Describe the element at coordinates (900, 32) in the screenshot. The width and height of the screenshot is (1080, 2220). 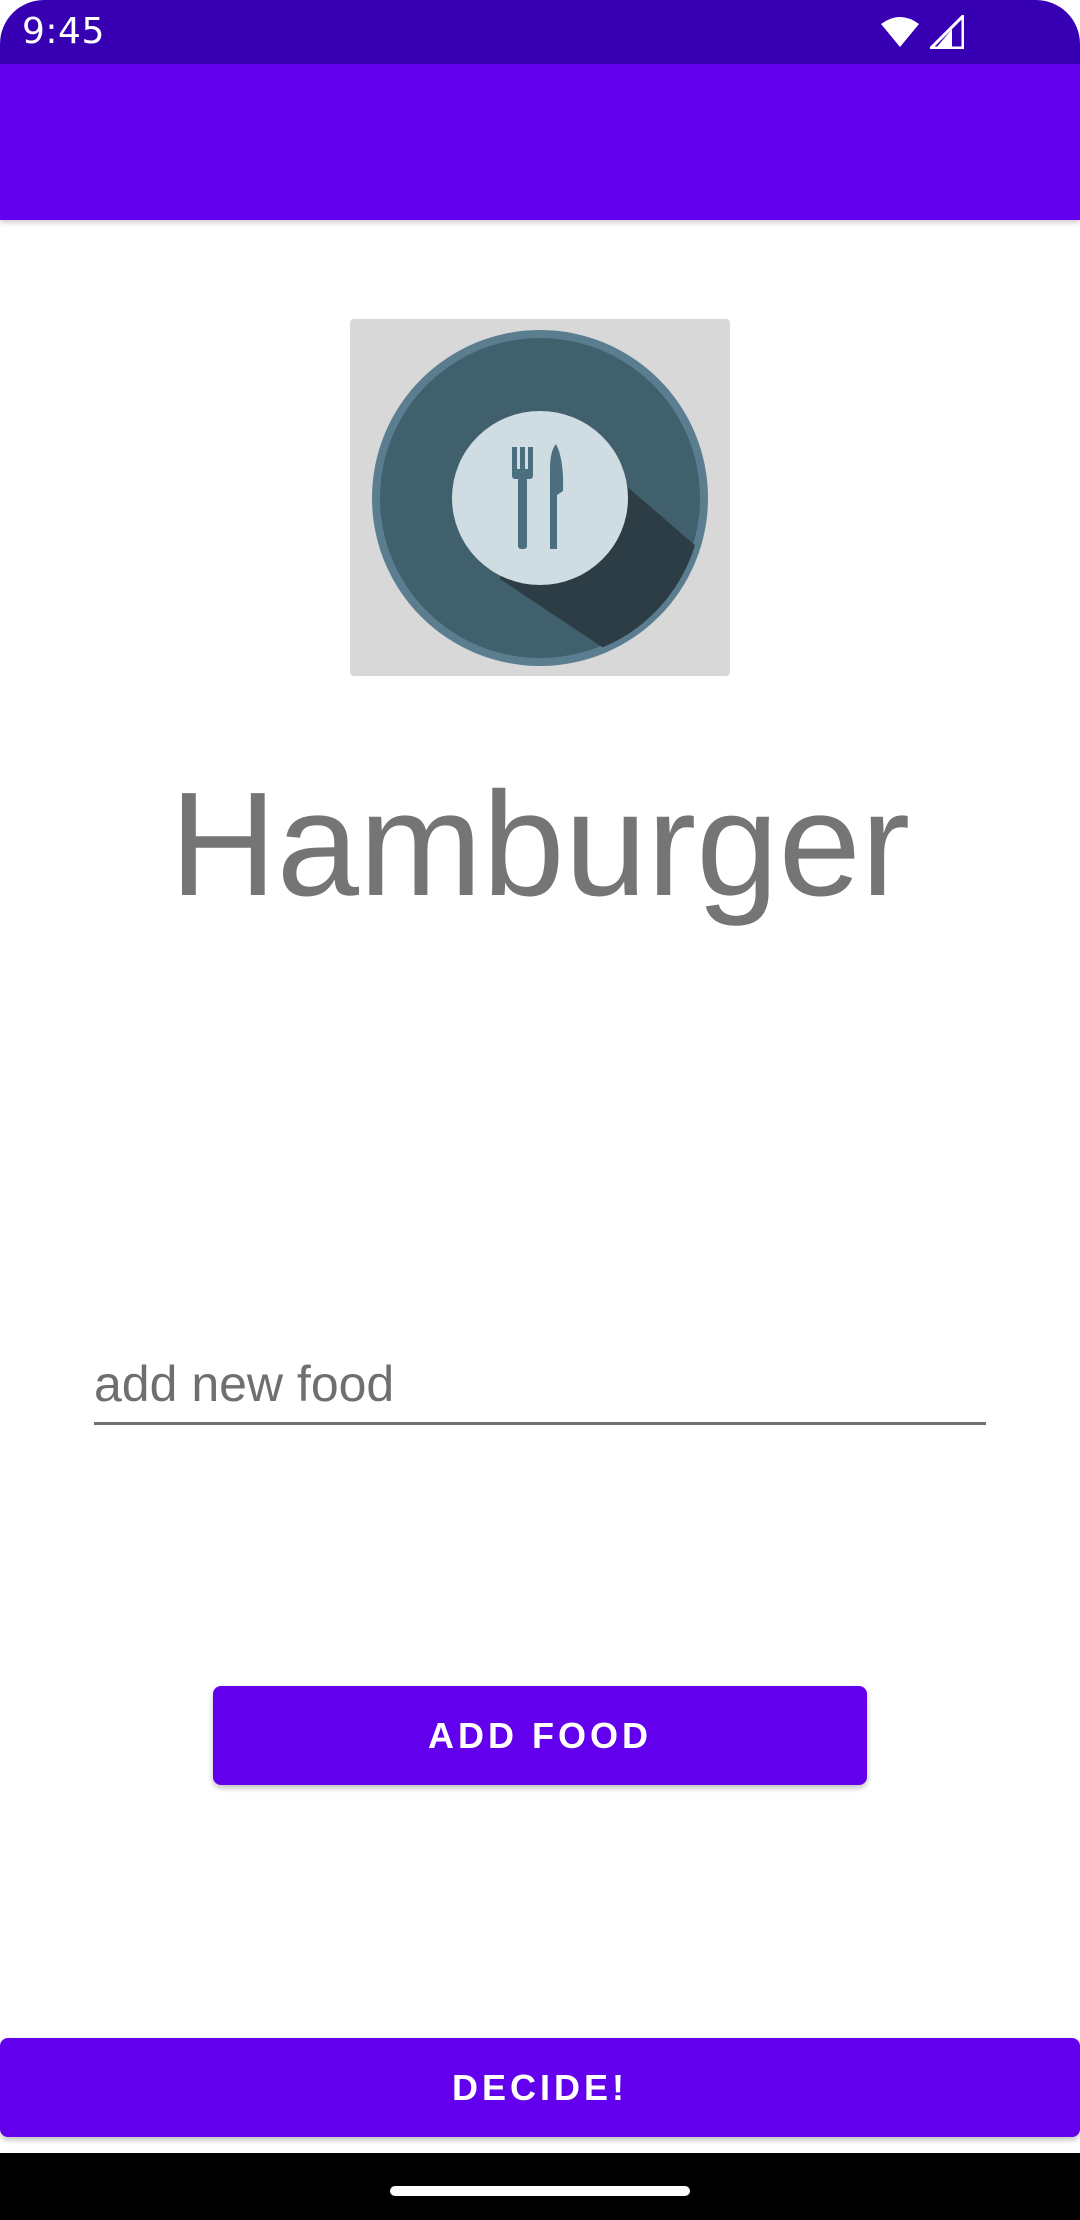
I see `wifi-icon` at that location.